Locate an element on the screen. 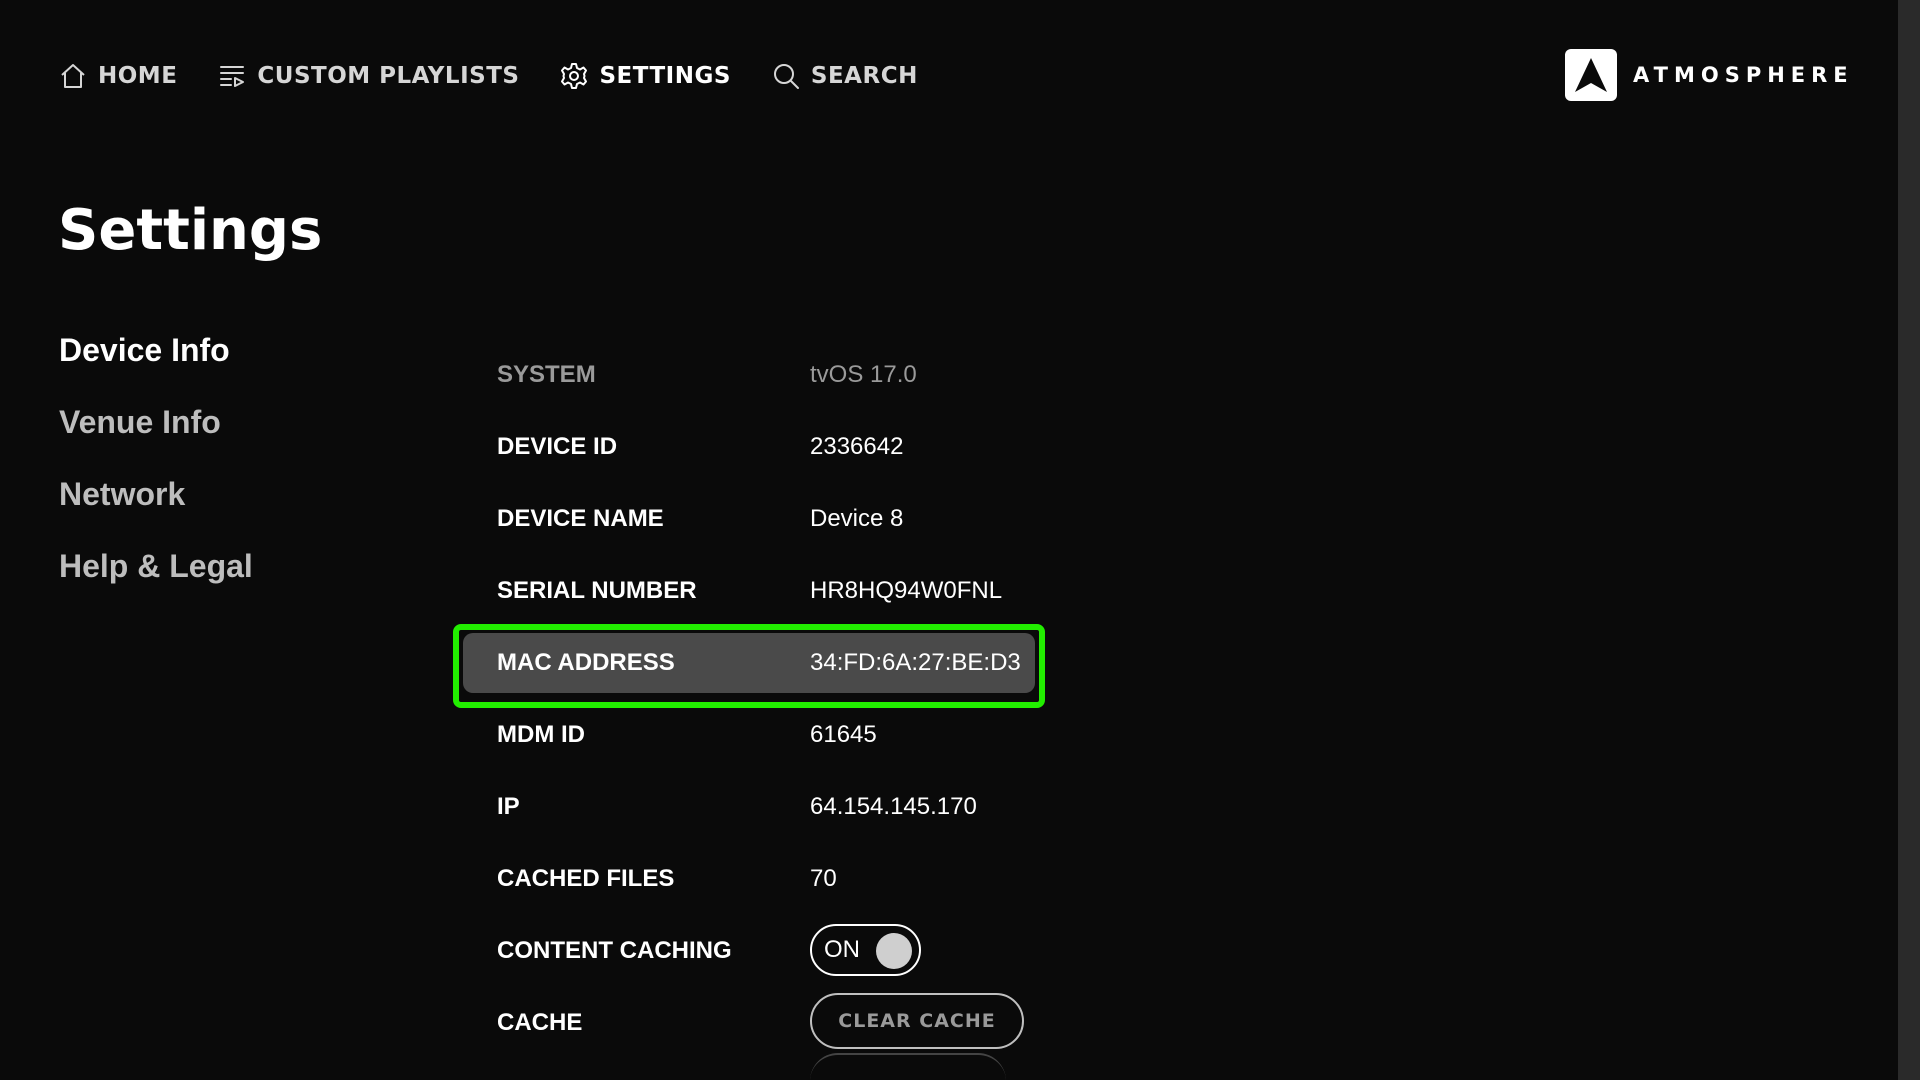  nav-settings: SETTINGS is located at coordinates (644, 76).